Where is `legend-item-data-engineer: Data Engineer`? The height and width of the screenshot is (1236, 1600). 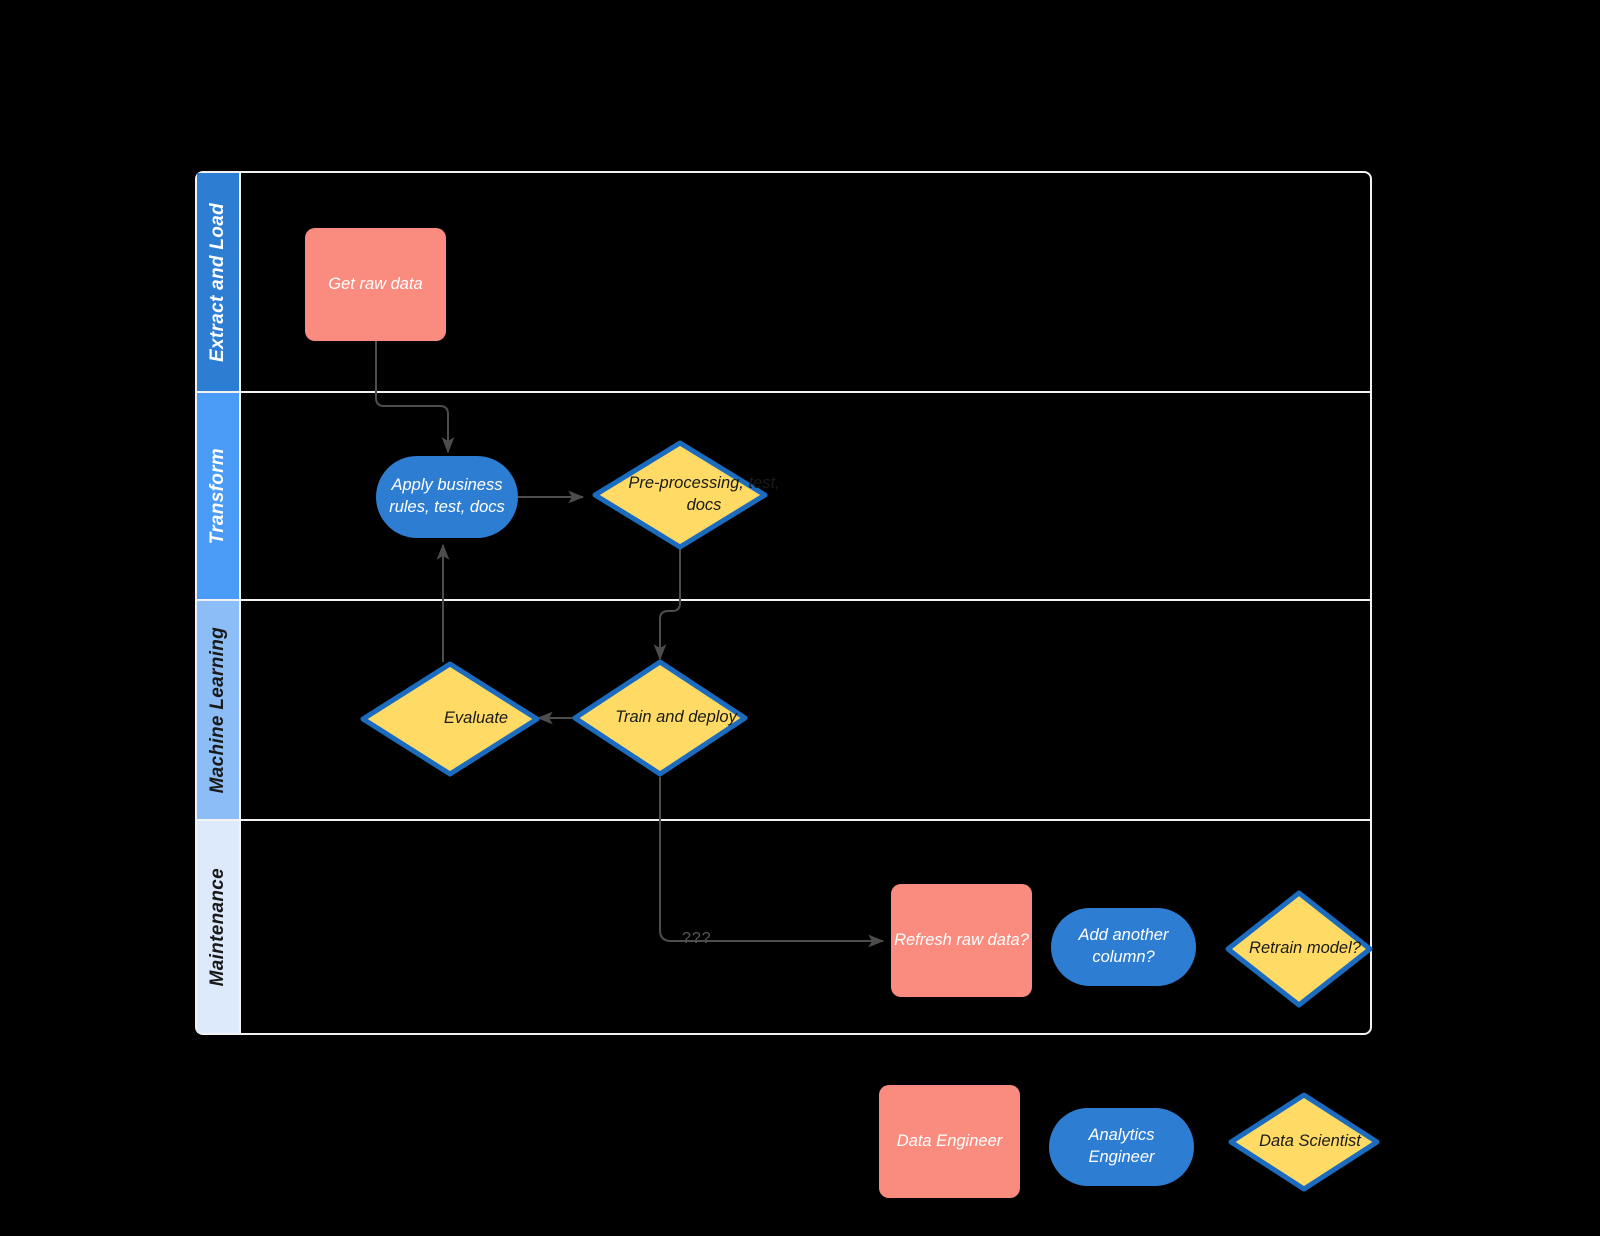 legend-item-data-engineer: Data Engineer is located at coordinates (949, 1141).